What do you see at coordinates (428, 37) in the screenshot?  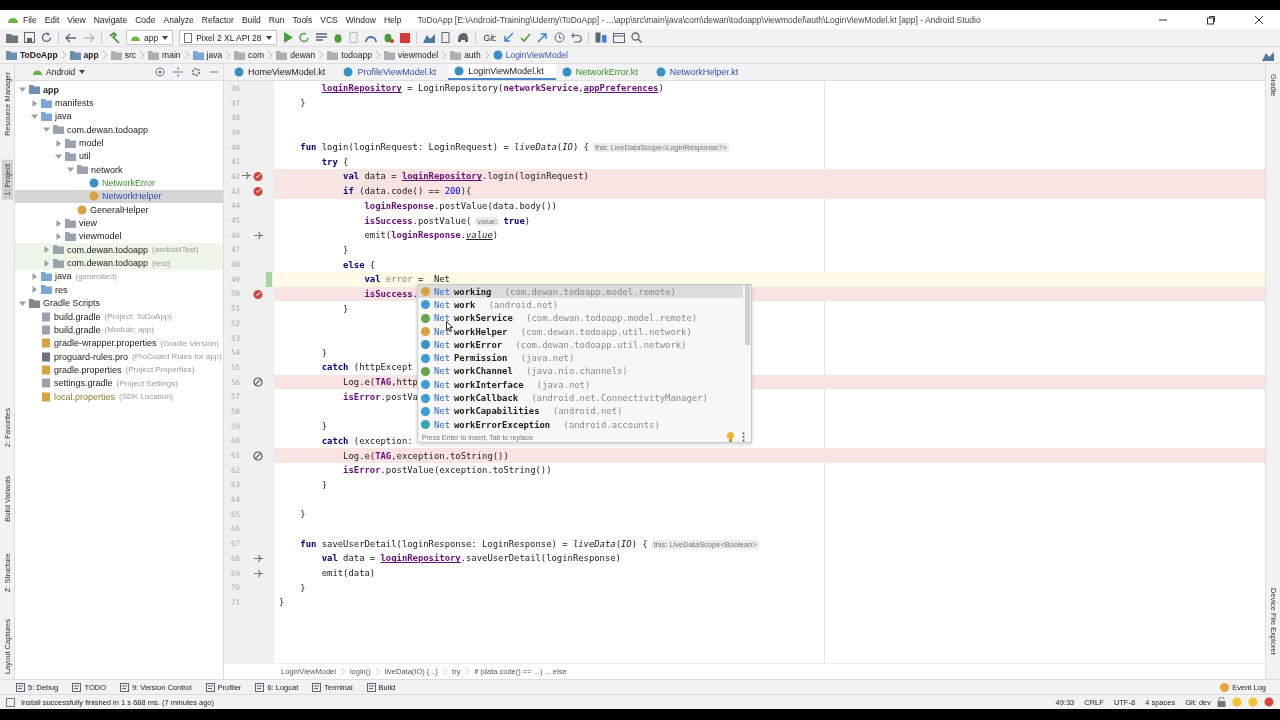 I see `sdk-manager-icon` at bounding box center [428, 37].